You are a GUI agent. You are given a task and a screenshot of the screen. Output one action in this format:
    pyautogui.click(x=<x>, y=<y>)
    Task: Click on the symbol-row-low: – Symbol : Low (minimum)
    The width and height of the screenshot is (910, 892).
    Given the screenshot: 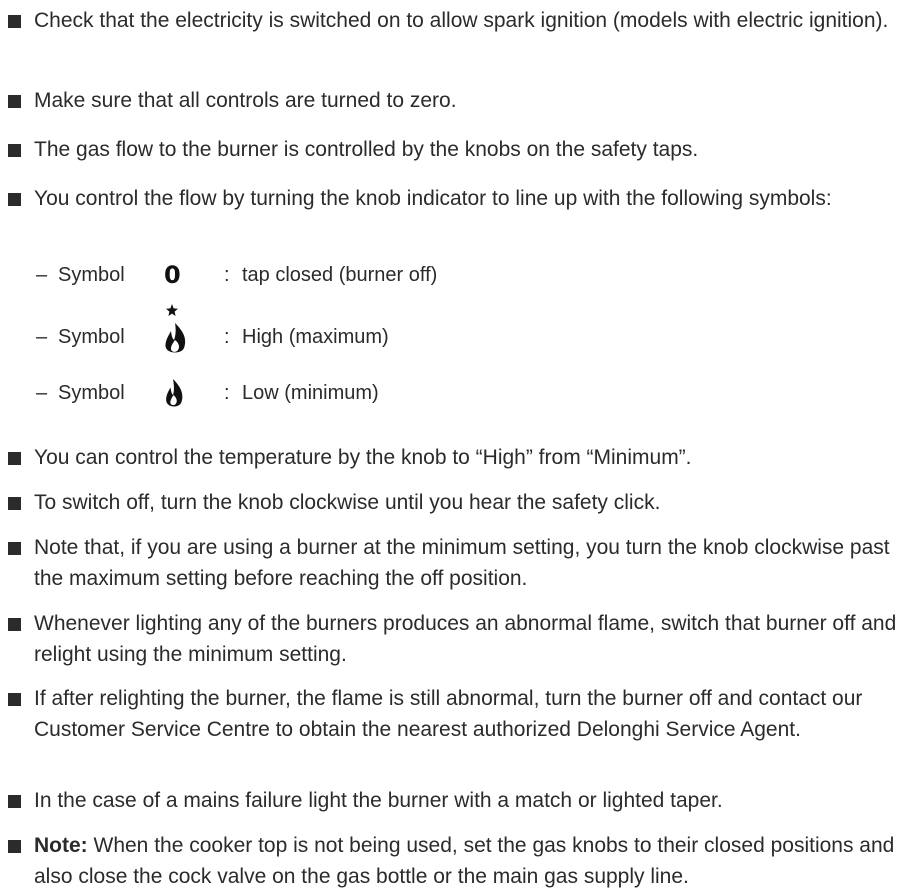 What is the action you would take?
    pyautogui.click(x=450, y=396)
    